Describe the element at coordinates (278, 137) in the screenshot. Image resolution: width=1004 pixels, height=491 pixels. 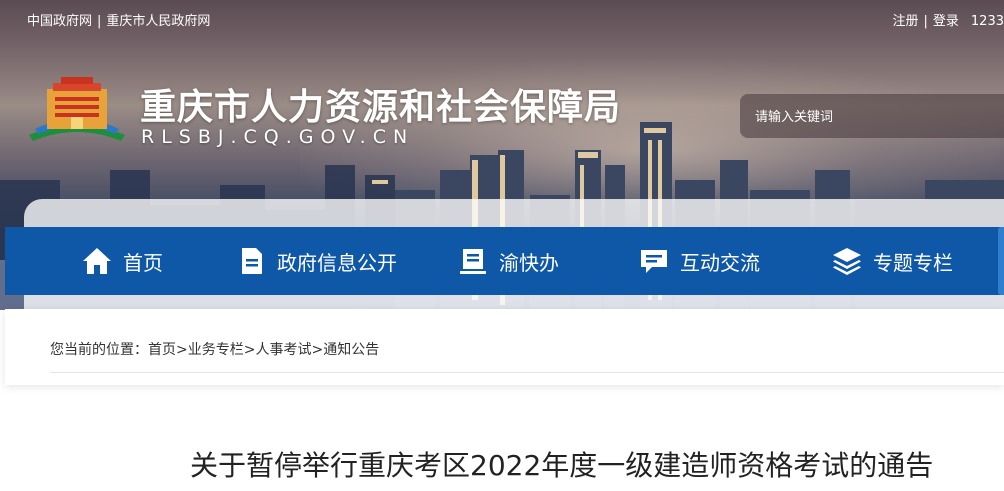
I see `site-domain: RLSBJ.CQ.GOV.CN` at that location.